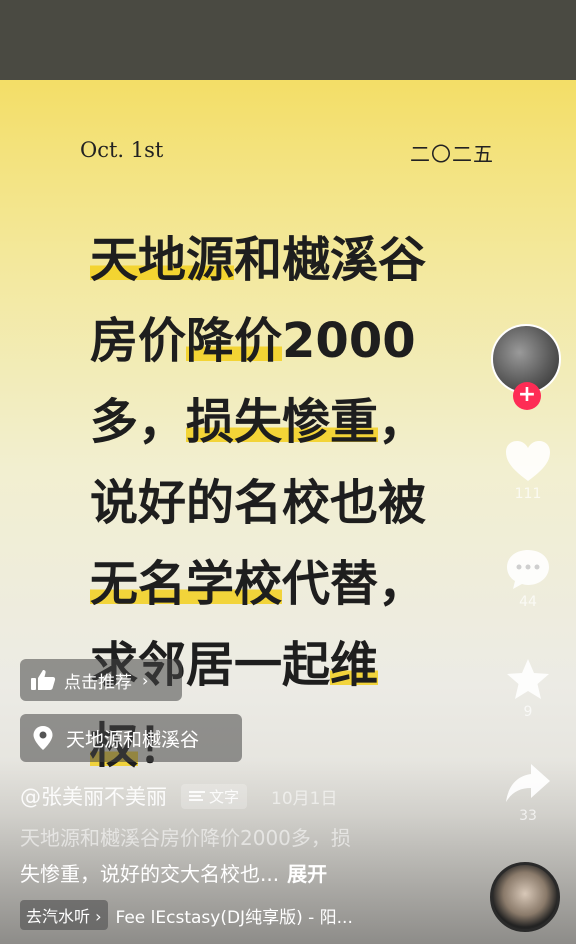 This screenshot has width=576, height=944. I want to click on headline-text: 多，, so click(138, 422).